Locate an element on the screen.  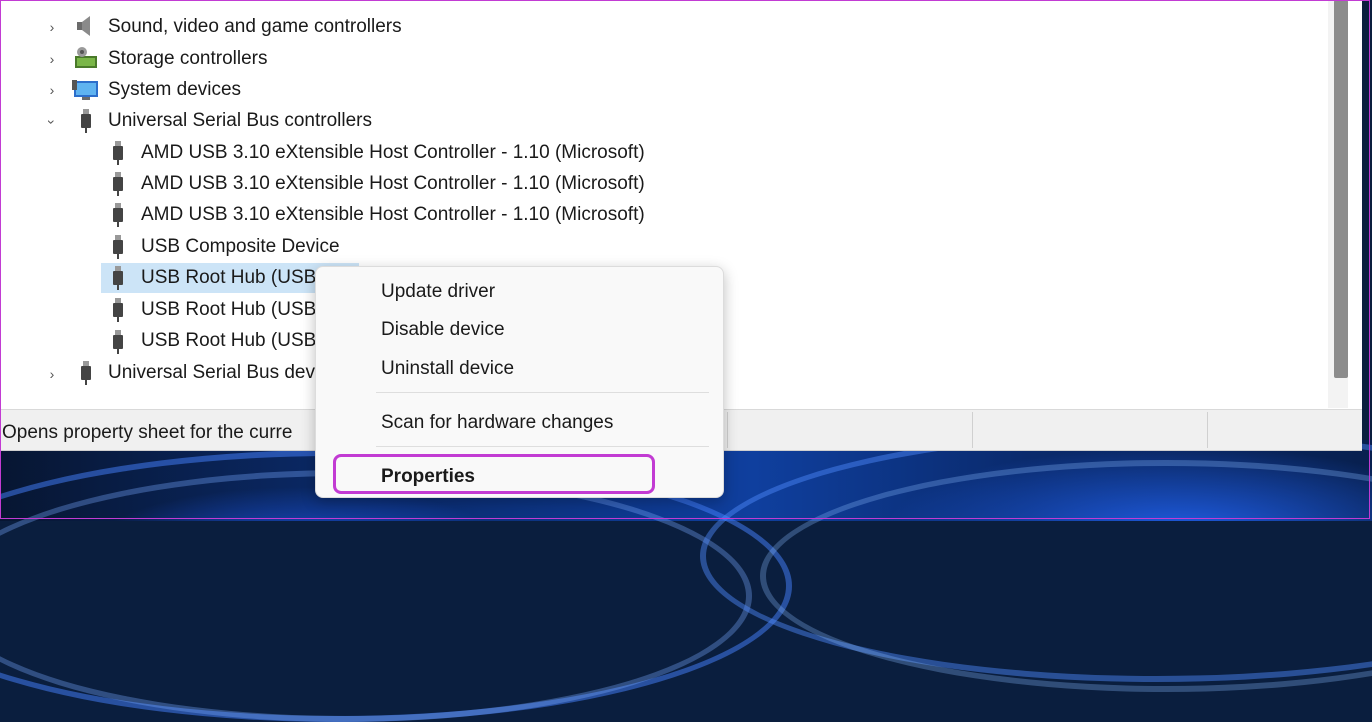
tree-category-system: System devices is located at coordinates (174, 90).